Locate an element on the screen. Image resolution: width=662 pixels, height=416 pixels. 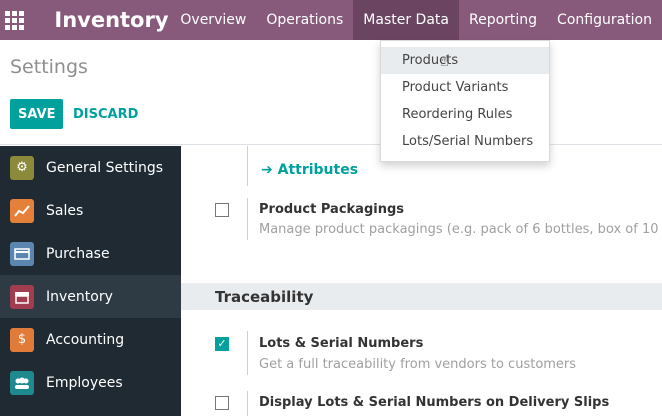
nav-overview: Overview is located at coordinates (213, 20).